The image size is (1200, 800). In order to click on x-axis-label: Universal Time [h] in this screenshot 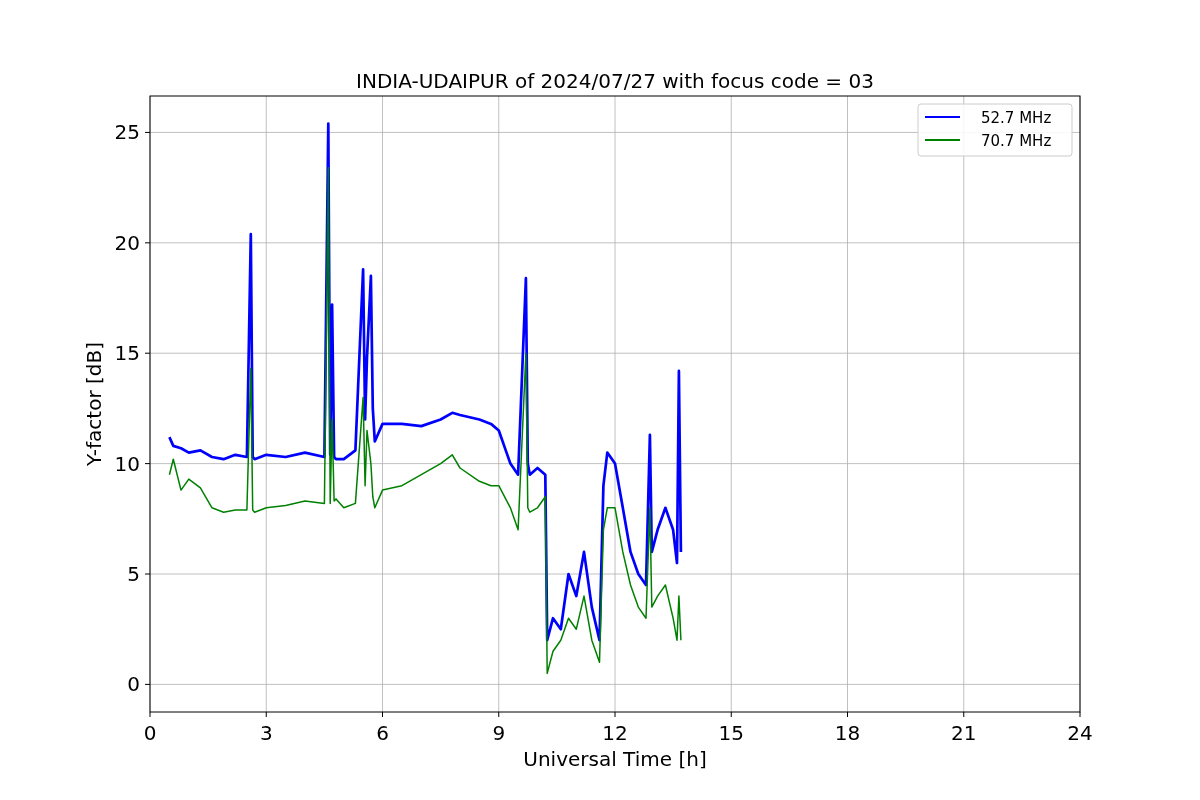, I will do `click(615, 759)`.